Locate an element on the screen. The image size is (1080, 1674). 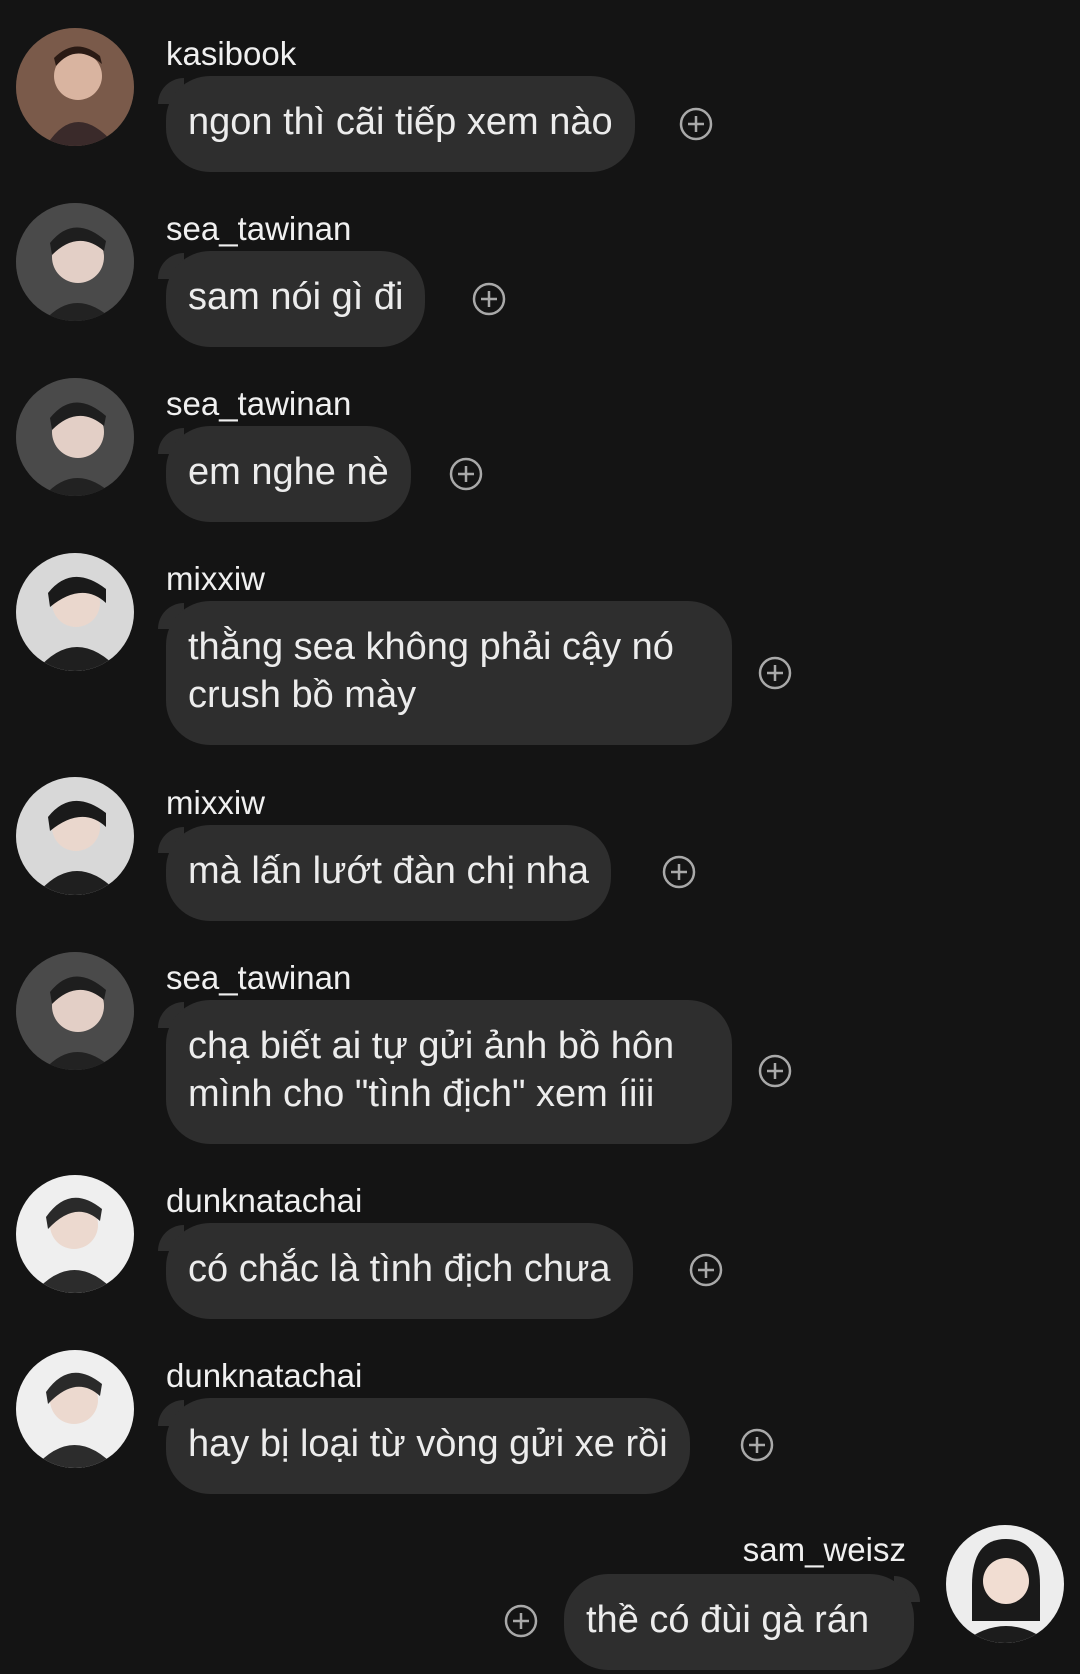
message-bubble: mà lấn lướt đàn chị nha is located at coordinates (389, 873).